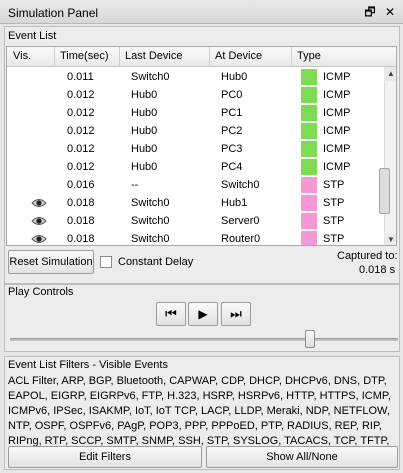 The height and width of the screenshot is (473, 403). Describe the element at coordinates (81, 185) in the screenshot. I see `time-cell: 0.016` at that location.